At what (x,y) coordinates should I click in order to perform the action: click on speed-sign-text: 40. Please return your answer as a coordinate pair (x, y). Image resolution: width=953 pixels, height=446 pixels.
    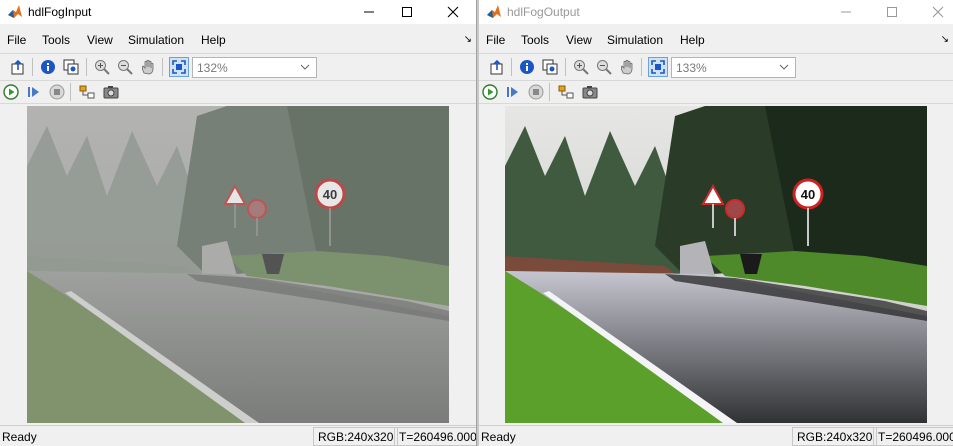
    Looking at the image, I should click on (808, 194).